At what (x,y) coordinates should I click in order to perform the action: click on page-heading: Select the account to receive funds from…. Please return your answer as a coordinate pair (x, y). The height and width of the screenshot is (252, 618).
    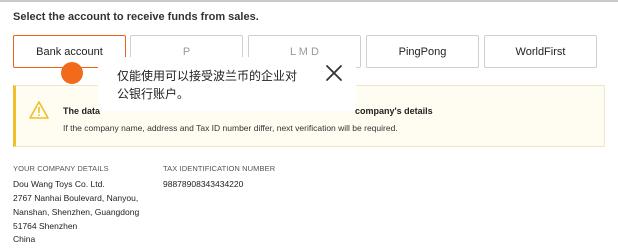
    Looking at the image, I should click on (136, 17).